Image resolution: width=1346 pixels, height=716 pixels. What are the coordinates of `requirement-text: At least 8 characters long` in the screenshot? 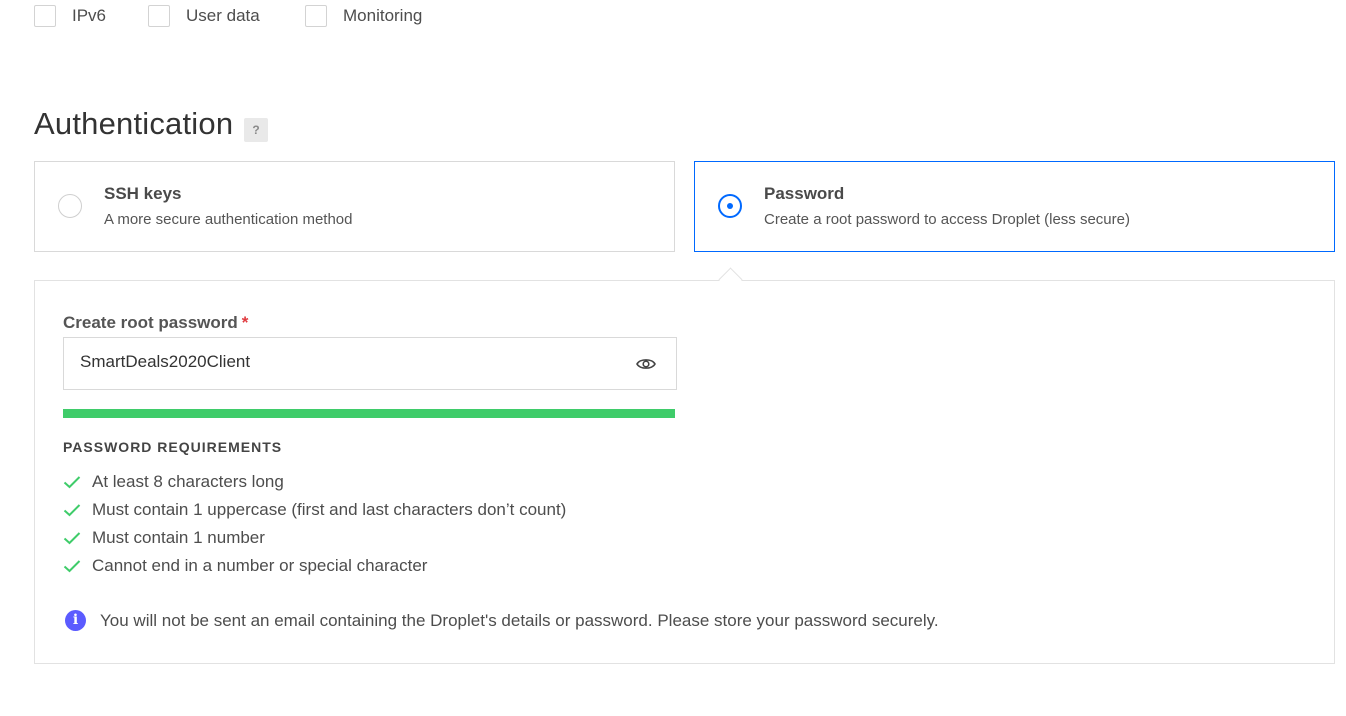 It's located at (188, 481).